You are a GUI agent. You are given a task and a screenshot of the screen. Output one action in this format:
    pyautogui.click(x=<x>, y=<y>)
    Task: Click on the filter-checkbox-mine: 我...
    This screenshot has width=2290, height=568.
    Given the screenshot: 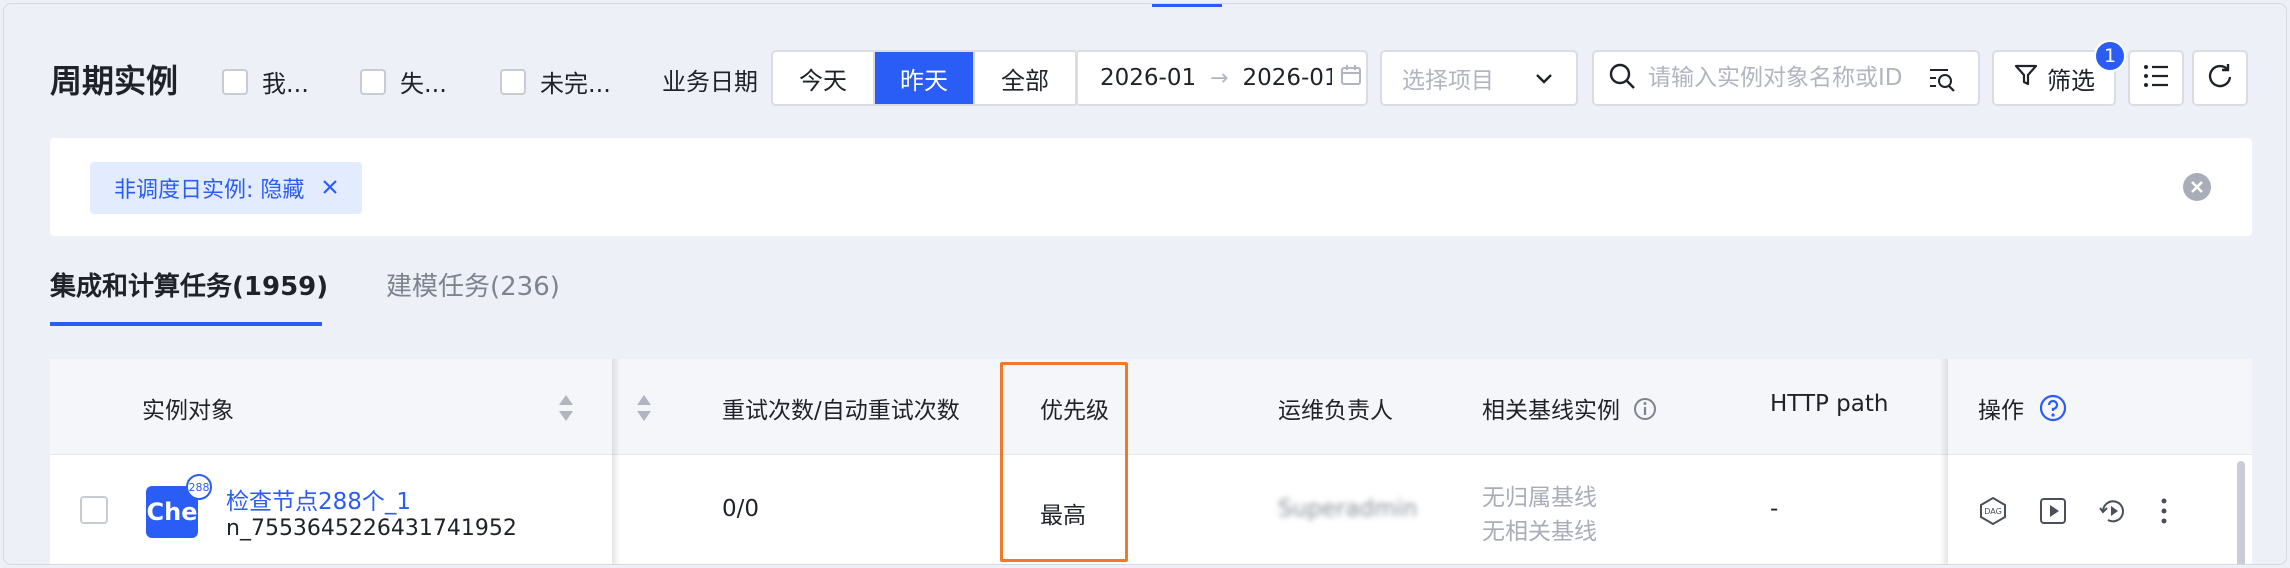 What is the action you would take?
    pyautogui.click(x=265, y=81)
    